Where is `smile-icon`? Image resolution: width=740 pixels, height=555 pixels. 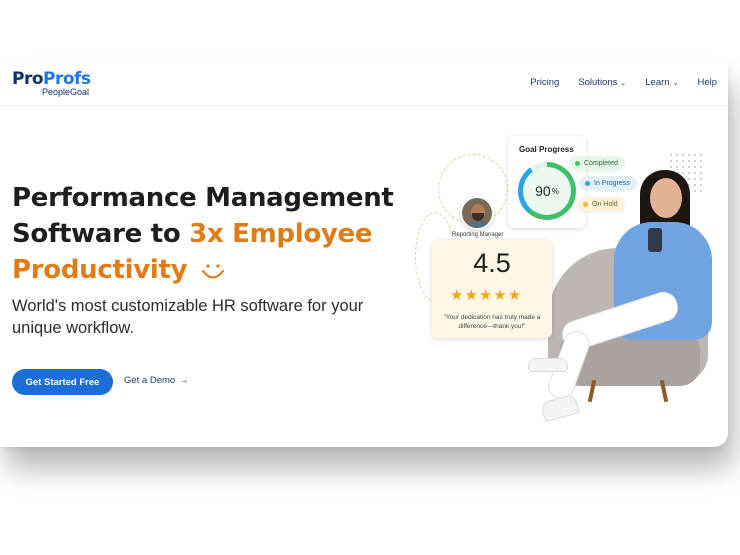 smile-icon is located at coordinates (213, 271).